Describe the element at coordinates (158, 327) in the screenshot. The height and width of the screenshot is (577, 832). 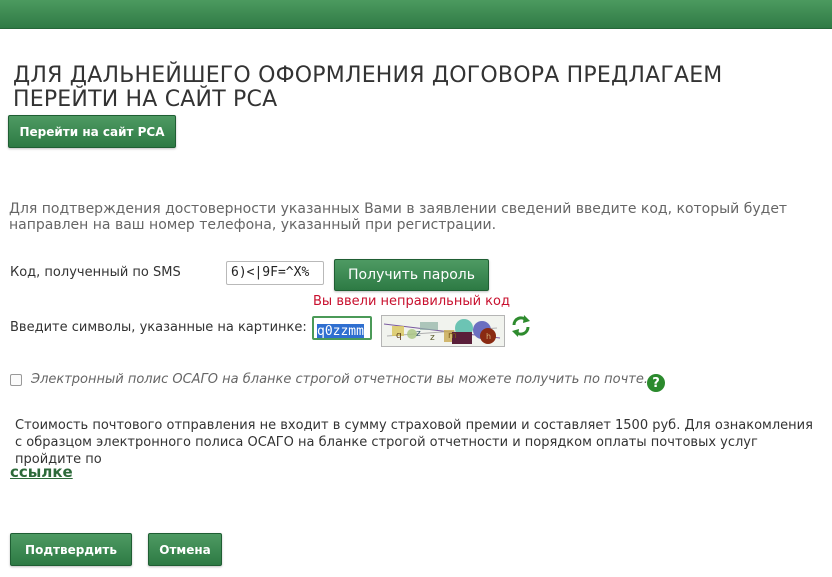
I see `captcha-label: Введите символы, указанные на картинке:` at that location.